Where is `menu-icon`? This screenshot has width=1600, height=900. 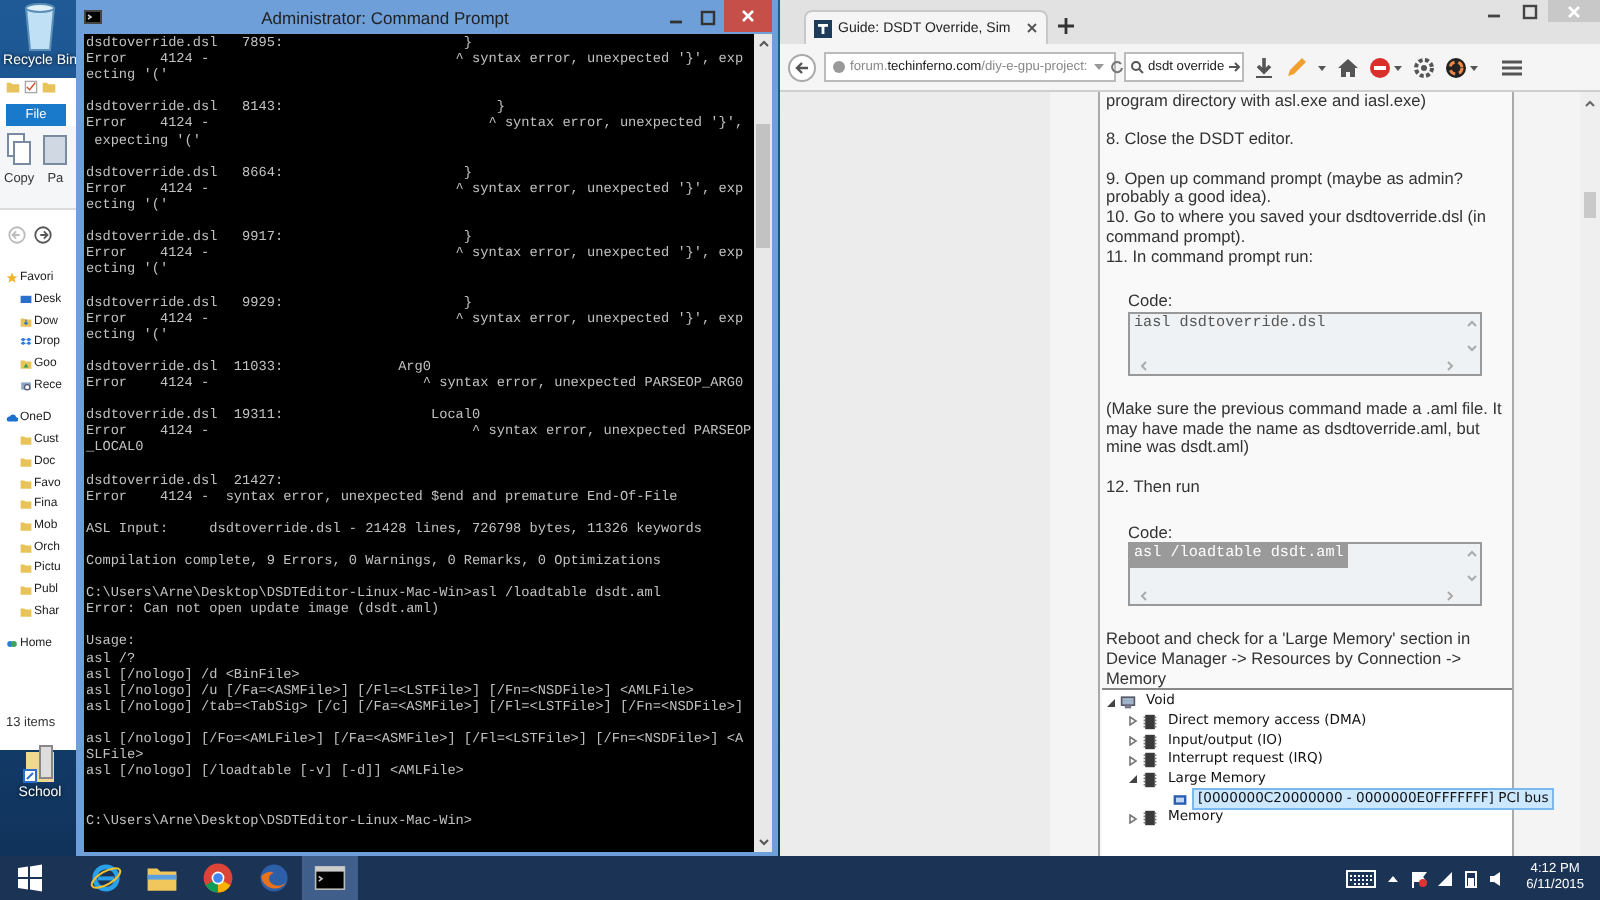
menu-icon is located at coordinates (1512, 67).